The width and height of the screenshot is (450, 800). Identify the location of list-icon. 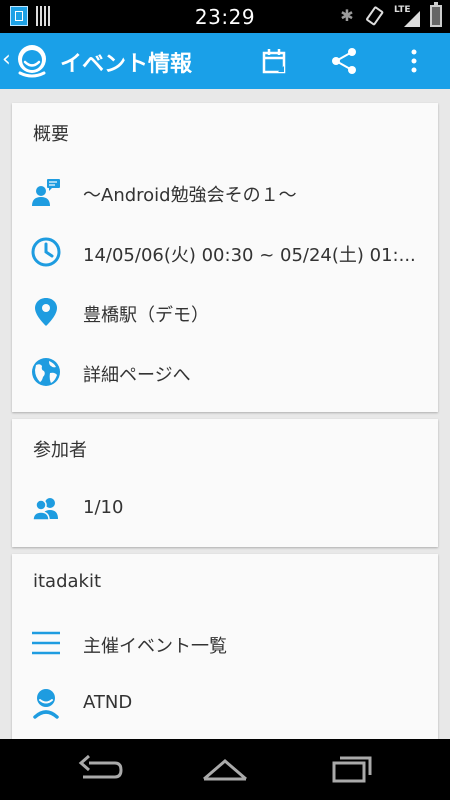
(46, 643).